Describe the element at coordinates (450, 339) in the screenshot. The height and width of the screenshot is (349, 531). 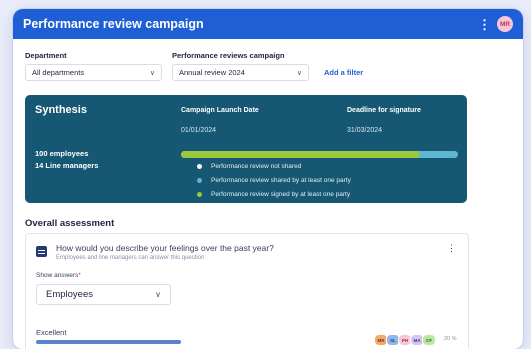
I see `option-percent: 20 %` at that location.